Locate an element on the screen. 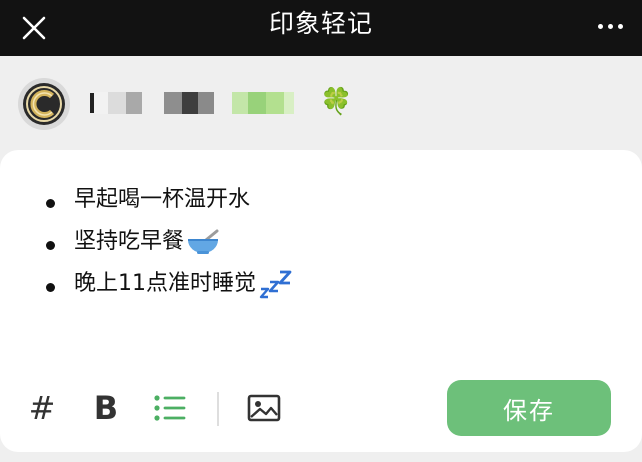 The height and width of the screenshot is (462, 642). logo-c-icon is located at coordinates (44, 104).